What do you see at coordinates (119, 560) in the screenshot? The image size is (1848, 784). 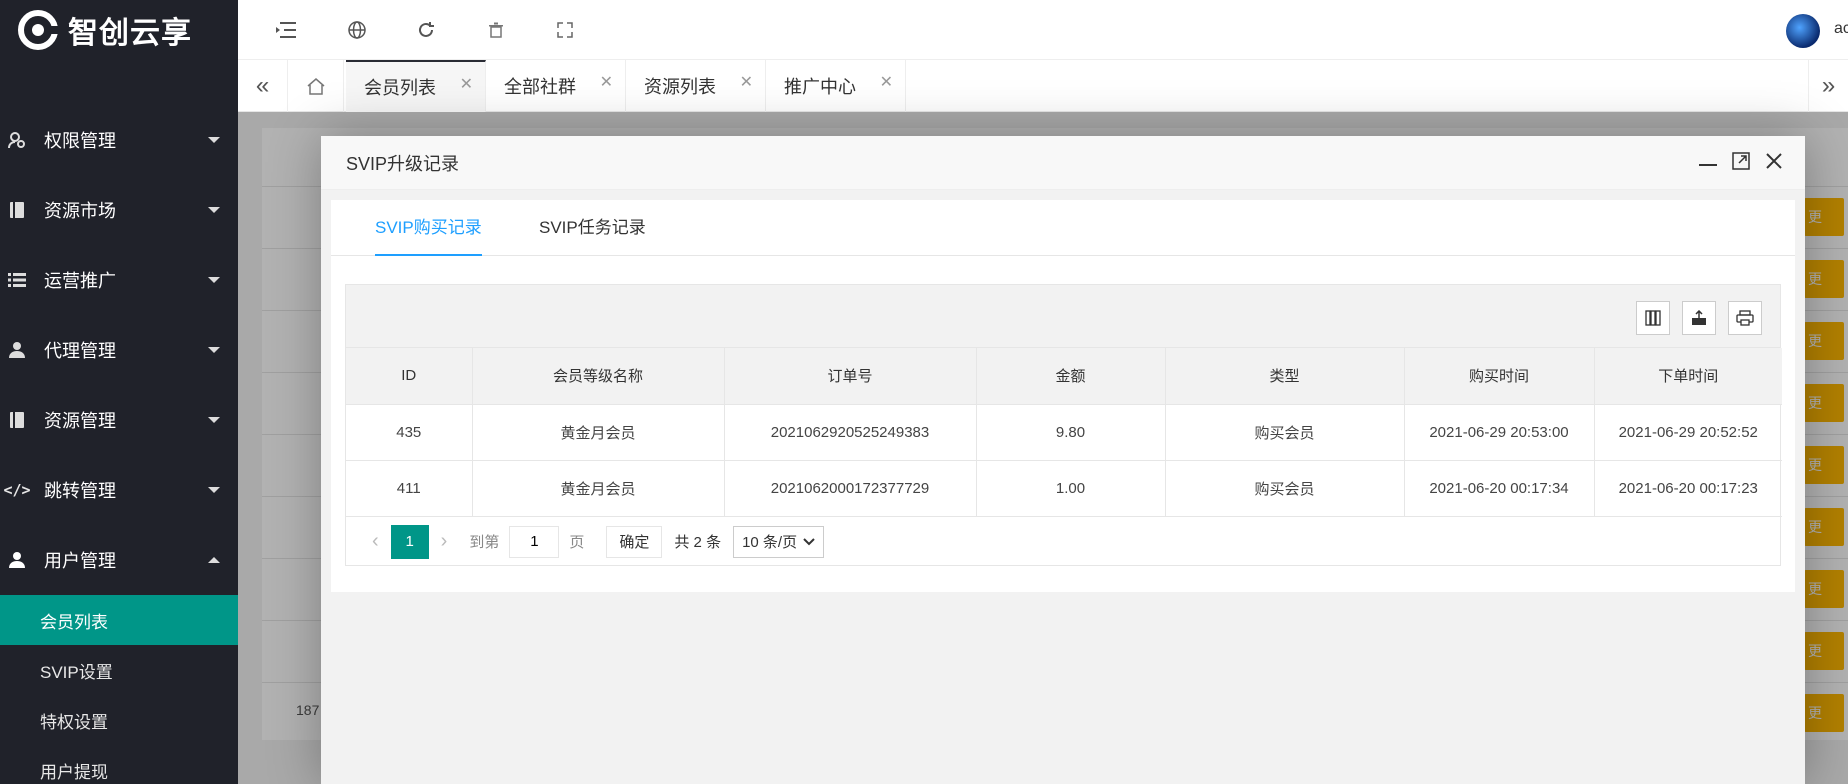 I see `sidebar-item-users: 用户管理` at bounding box center [119, 560].